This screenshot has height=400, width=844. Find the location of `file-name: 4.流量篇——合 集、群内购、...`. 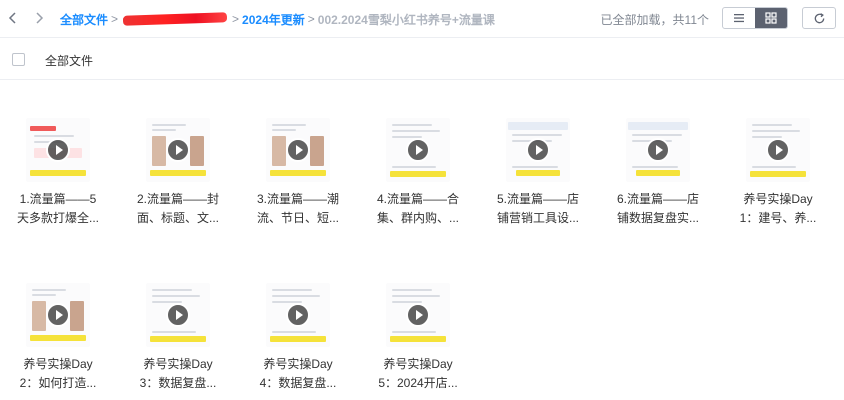

file-name: 4.流量篇——合 集、群内购、... is located at coordinates (417, 208).